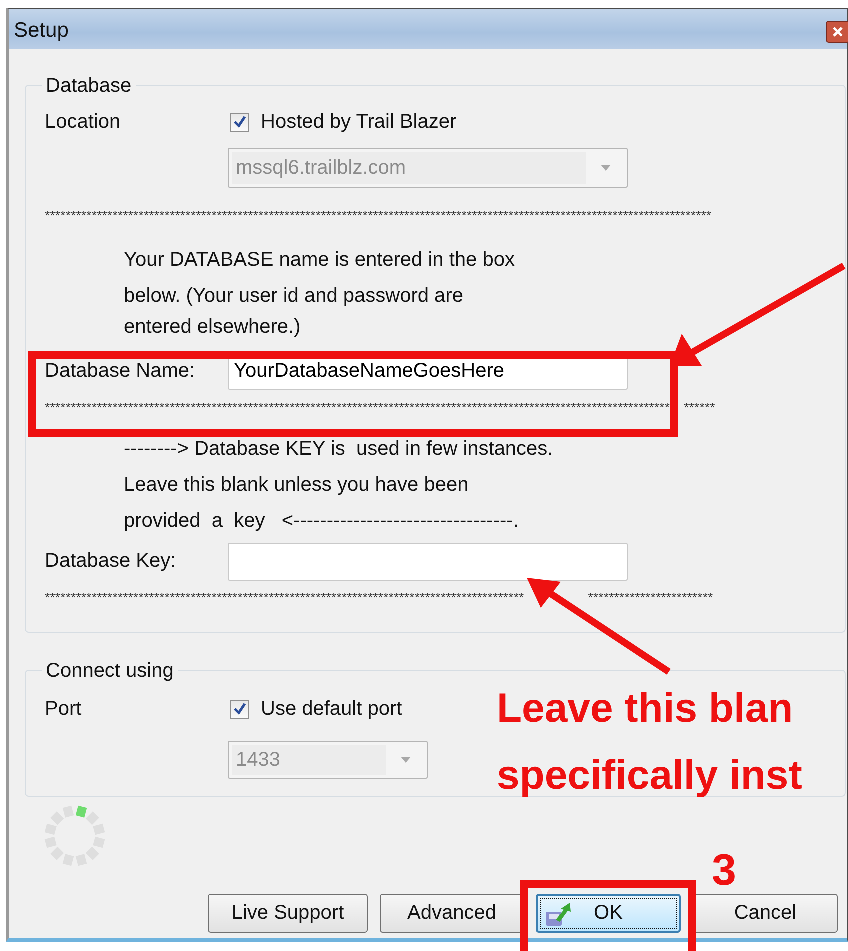 This screenshot has height=951, width=848. Describe the element at coordinates (331, 709) in the screenshot. I see `checkbox-label: Use default port` at that location.